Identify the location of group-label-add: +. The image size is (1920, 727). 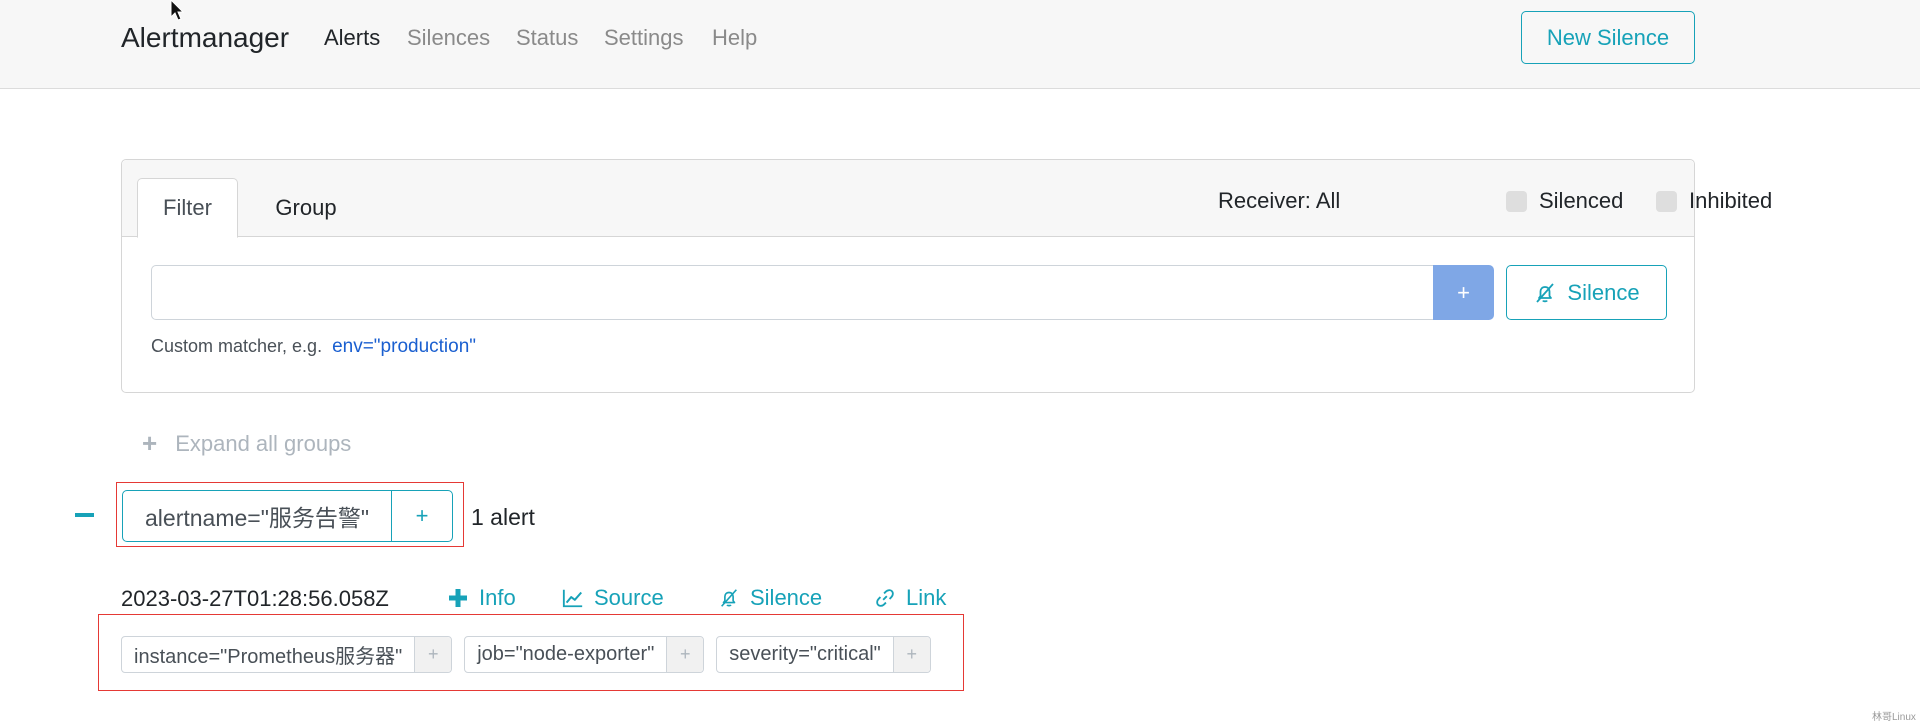
(422, 516).